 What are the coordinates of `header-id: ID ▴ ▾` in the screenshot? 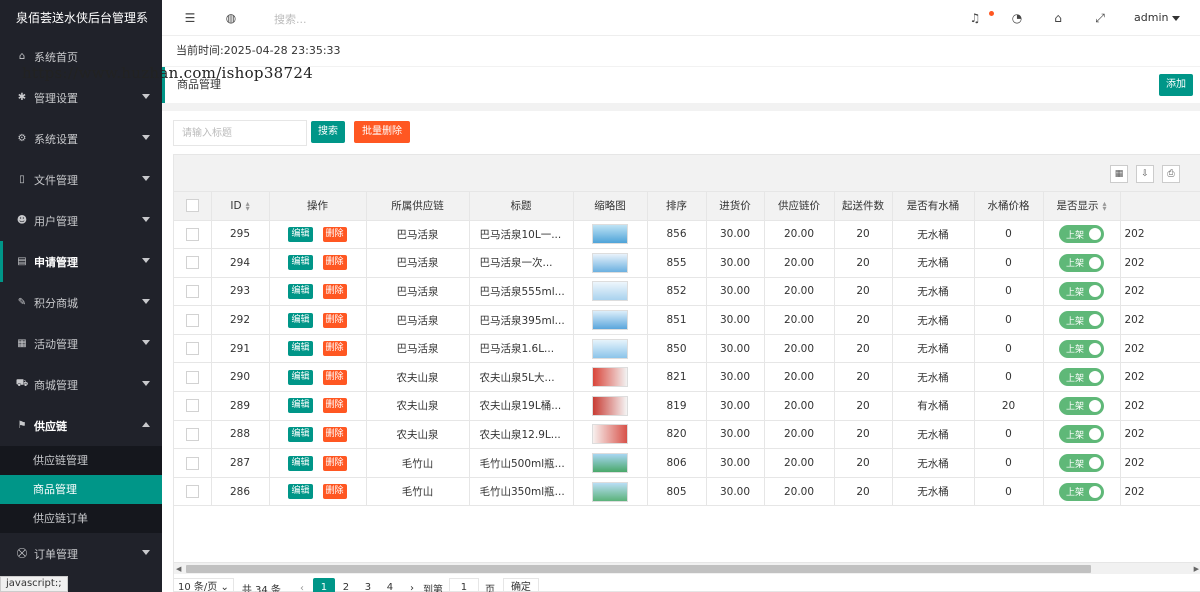 It's located at (240, 206).